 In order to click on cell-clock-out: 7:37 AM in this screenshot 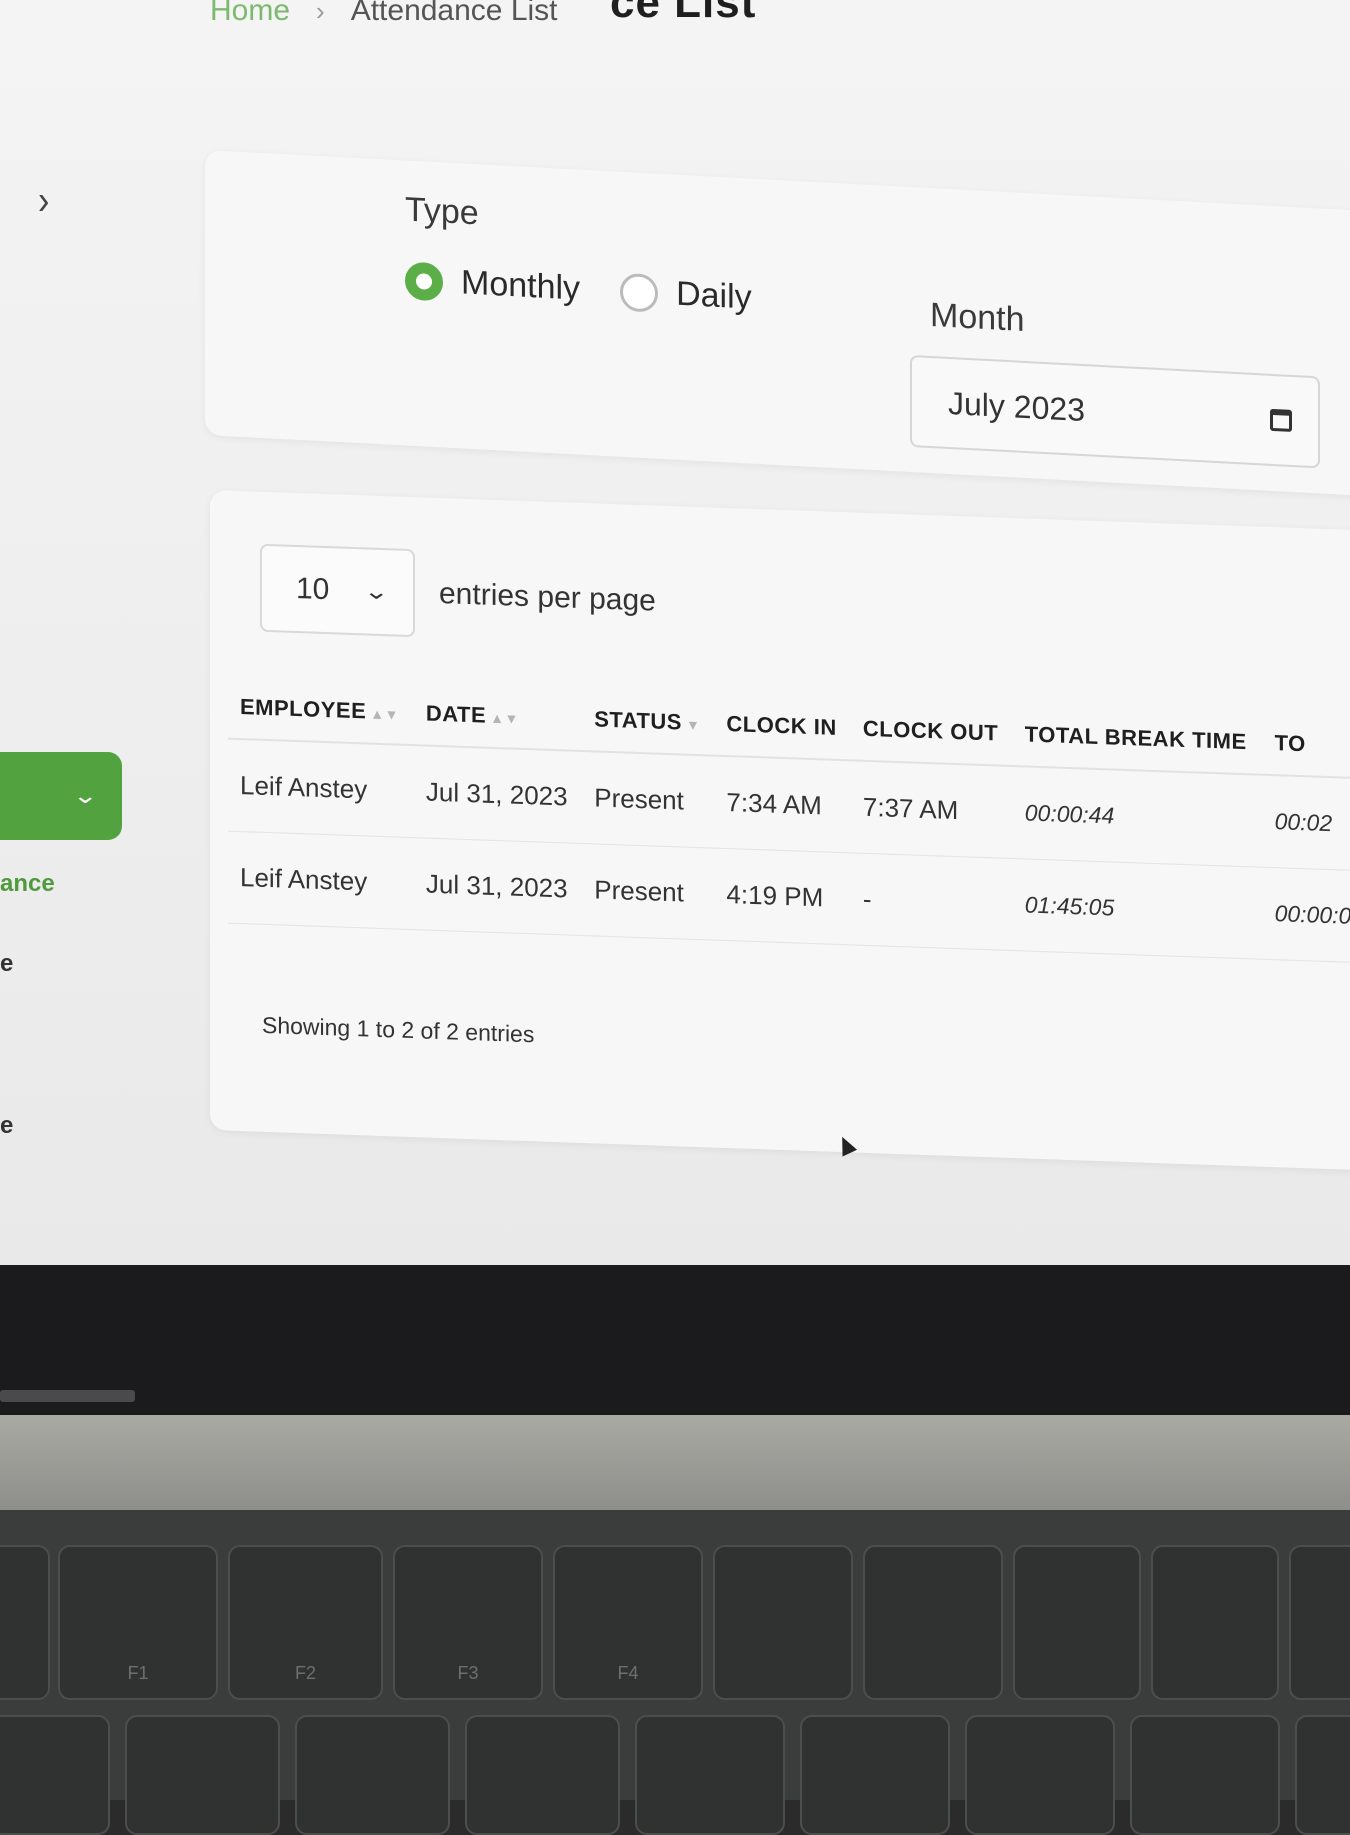, I will do `click(931, 809)`.